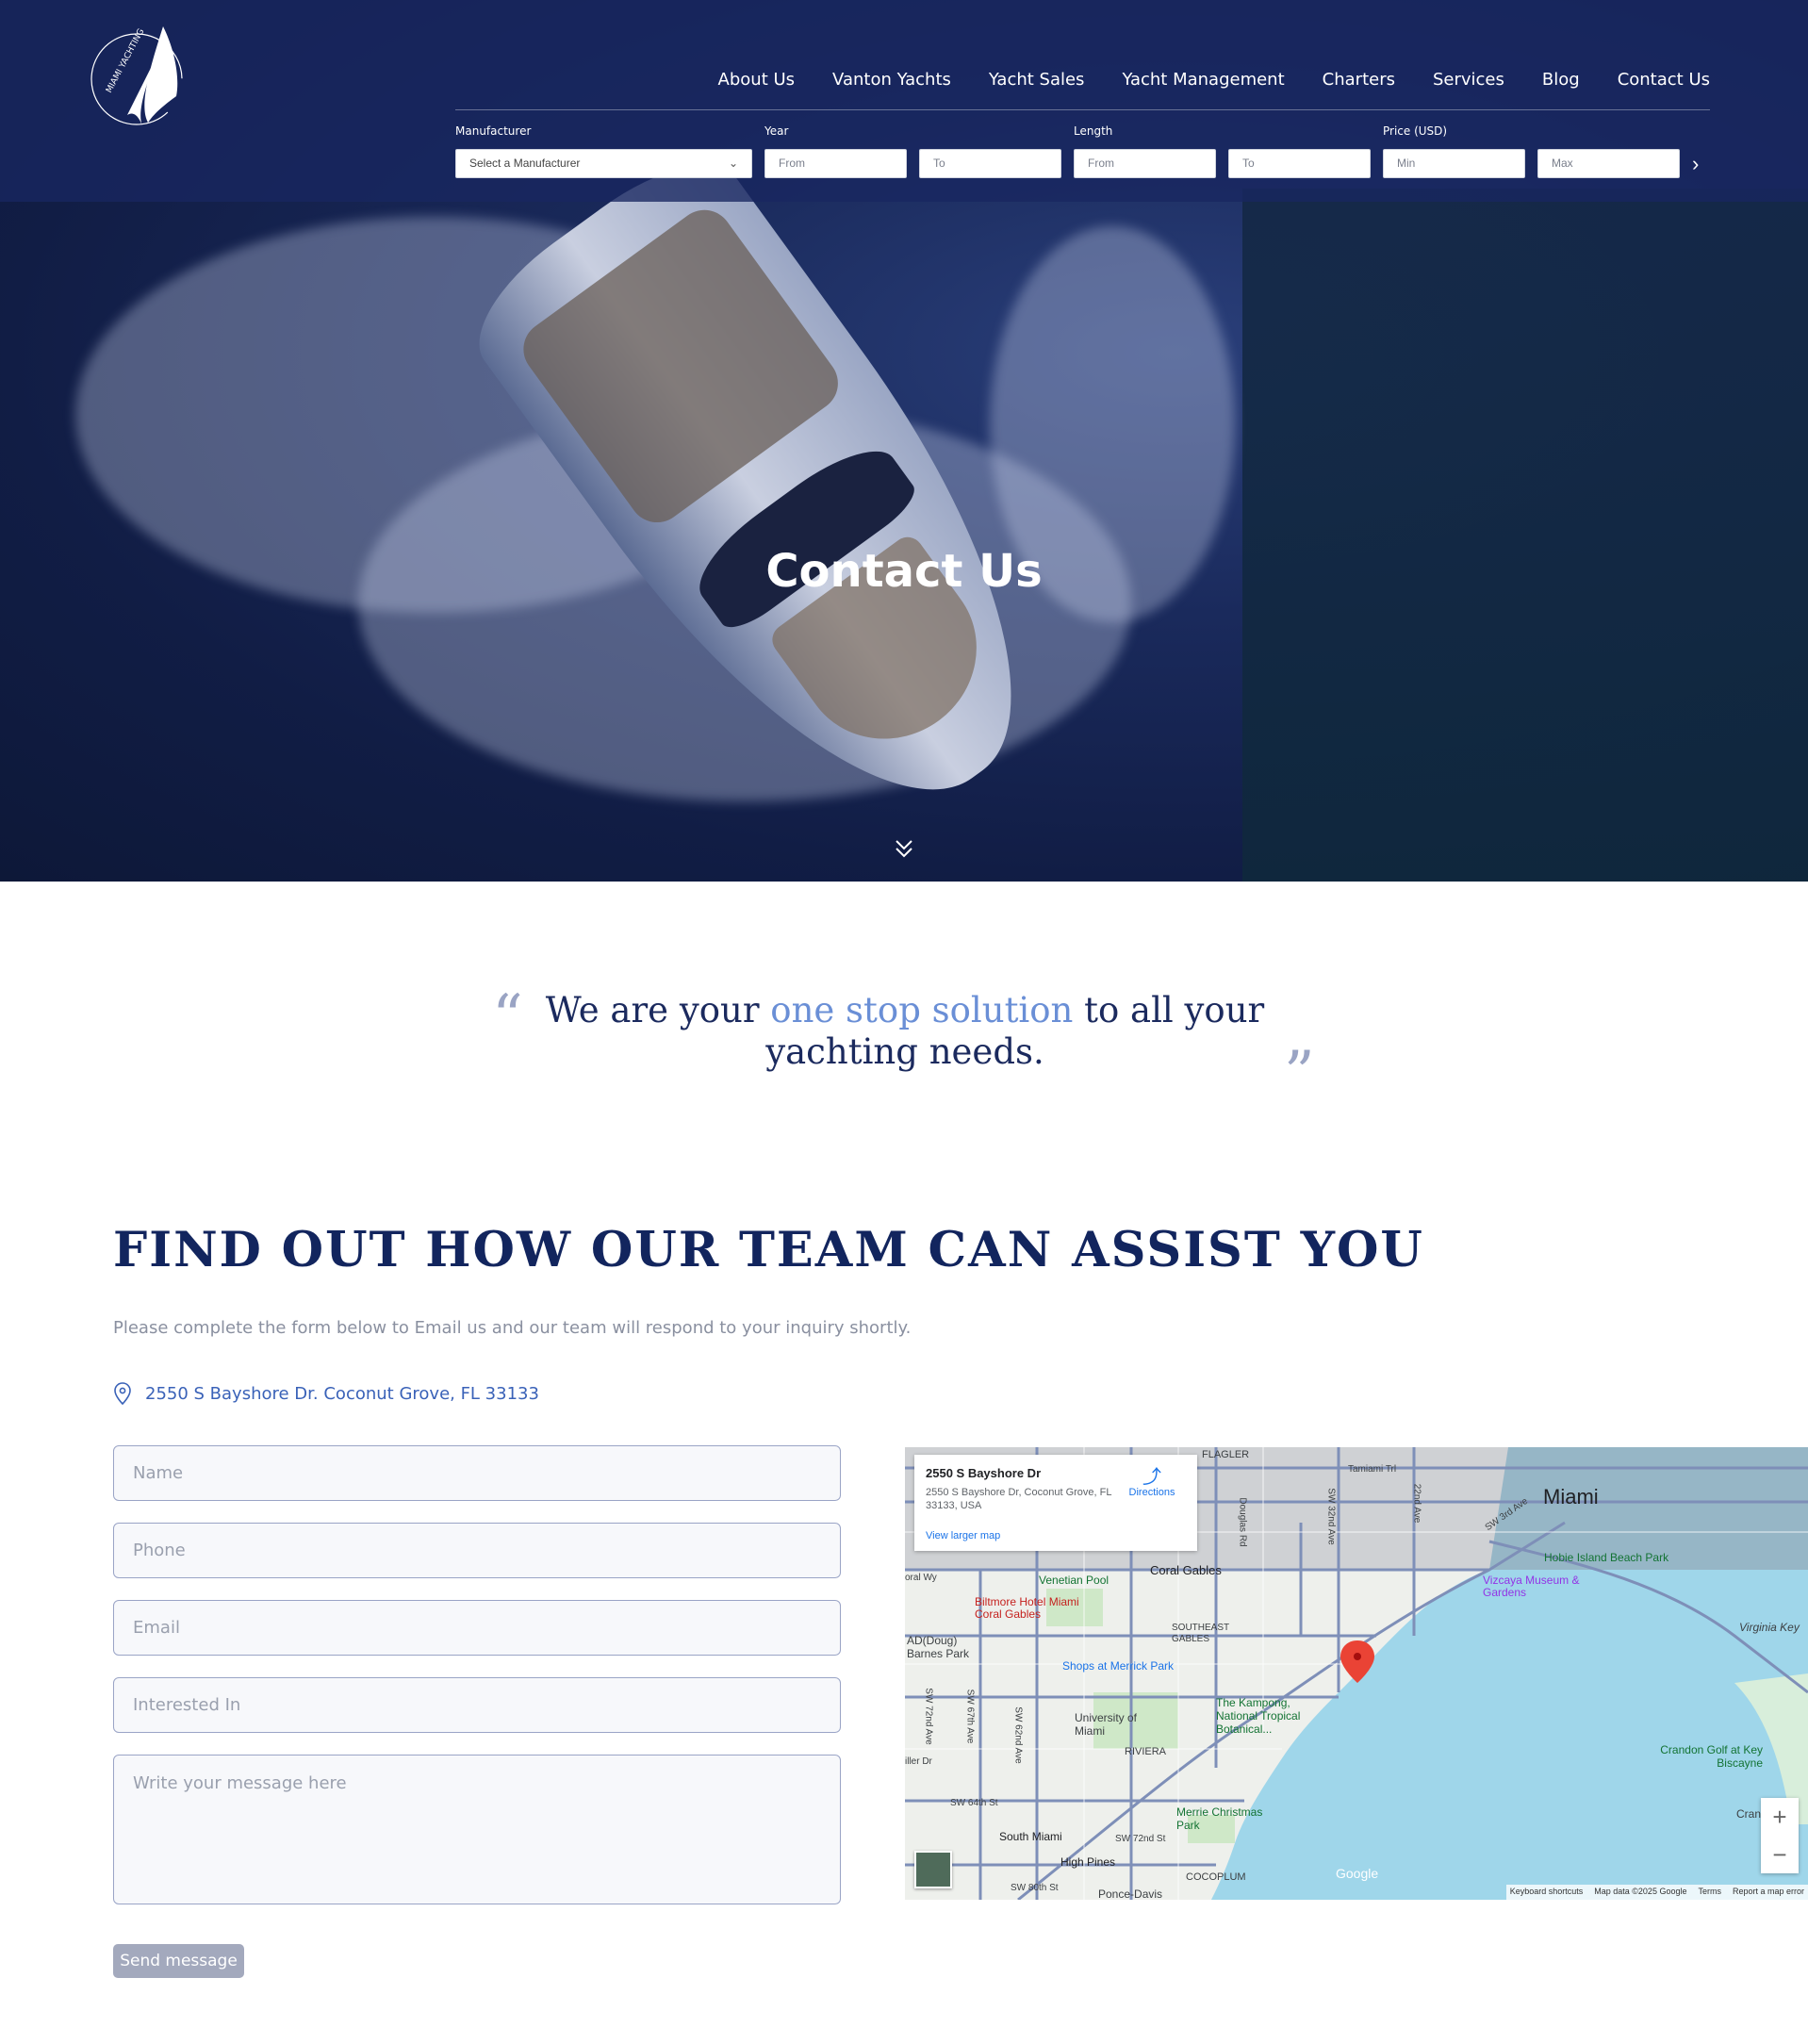  I want to click on map-label-vizcaya: Vizcaya Museum & Gardens, so click(1531, 1586).